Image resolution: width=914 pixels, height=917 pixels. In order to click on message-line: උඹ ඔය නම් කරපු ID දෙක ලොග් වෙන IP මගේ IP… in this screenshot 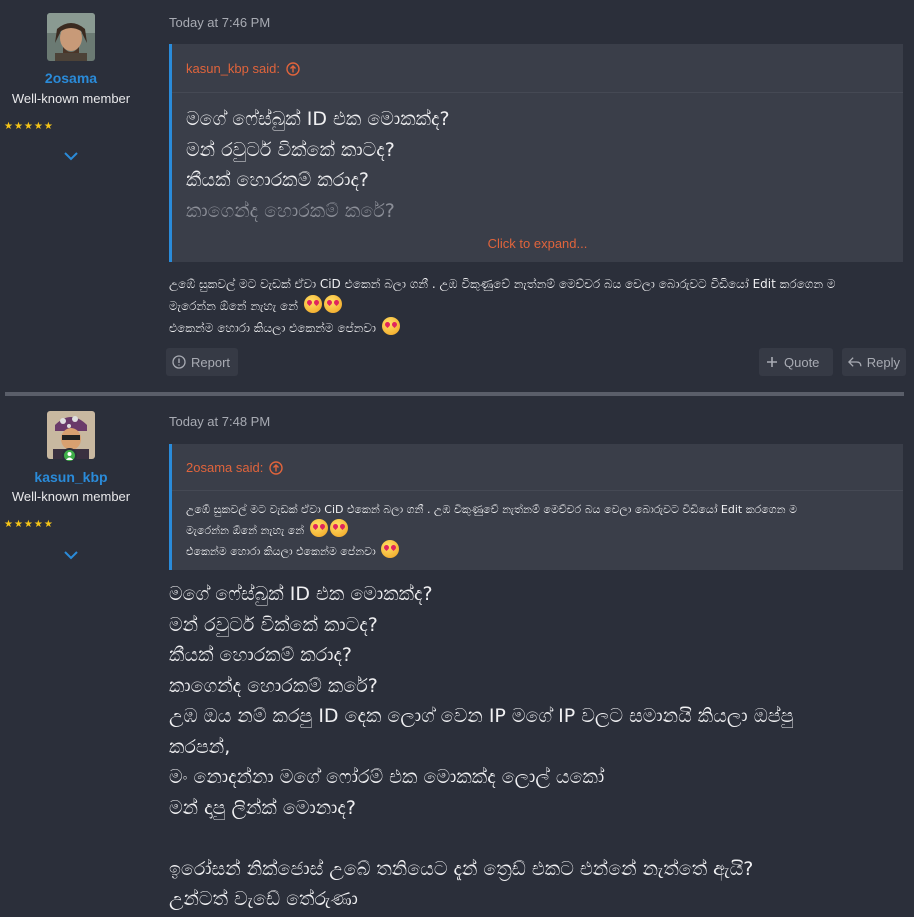, I will do `click(481, 716)`.